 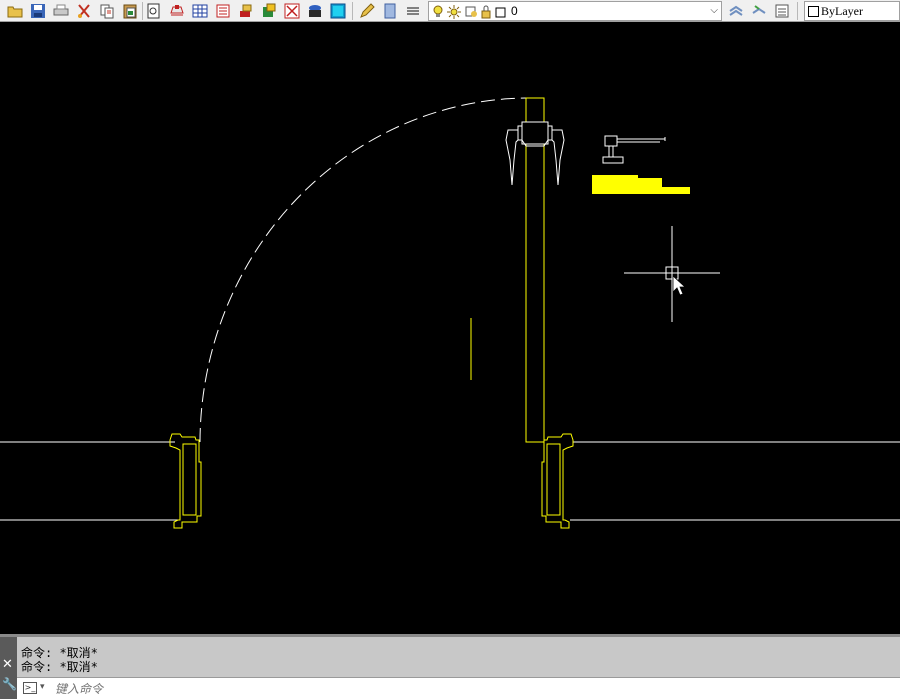 What do you see at coordinates (84, 11) in the screenshot?
I see `cut-icon` at bounding box center [84, 11].